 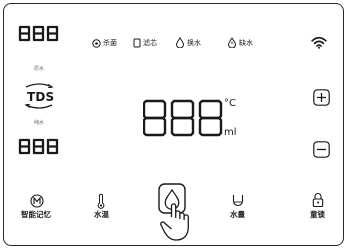 What do you see at coordinates (238, 200) in the screenshot?
I see `cup-icon` at bounding box center [238, 200].